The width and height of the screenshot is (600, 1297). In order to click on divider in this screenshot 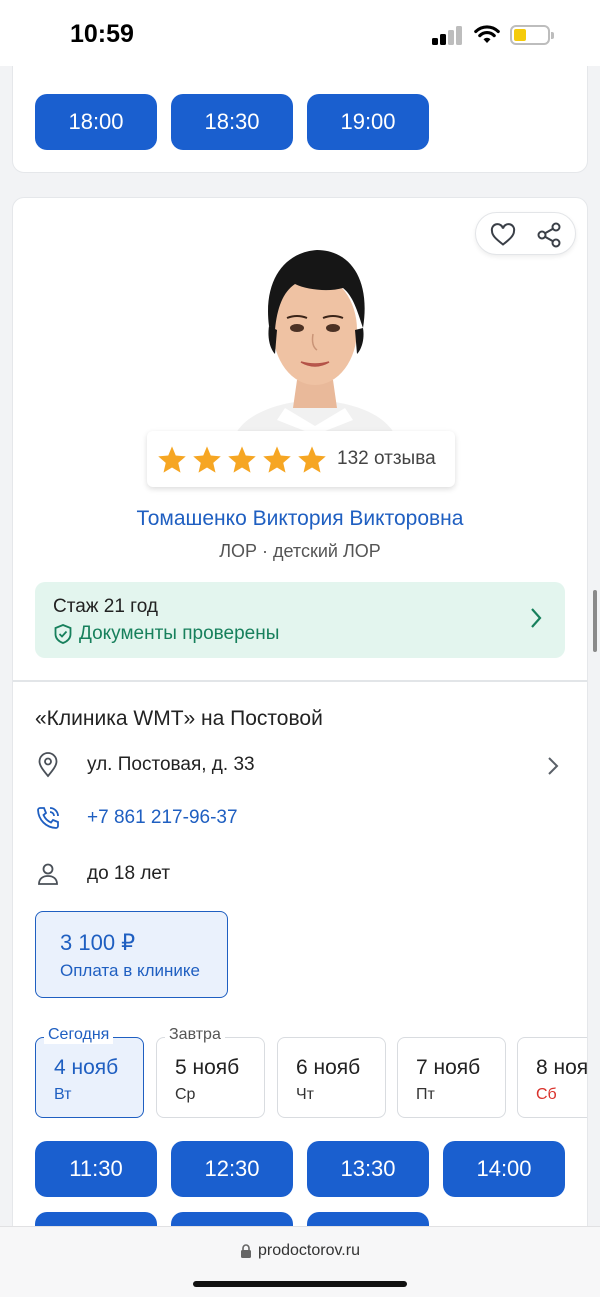, I will do `click(300, 681)`.